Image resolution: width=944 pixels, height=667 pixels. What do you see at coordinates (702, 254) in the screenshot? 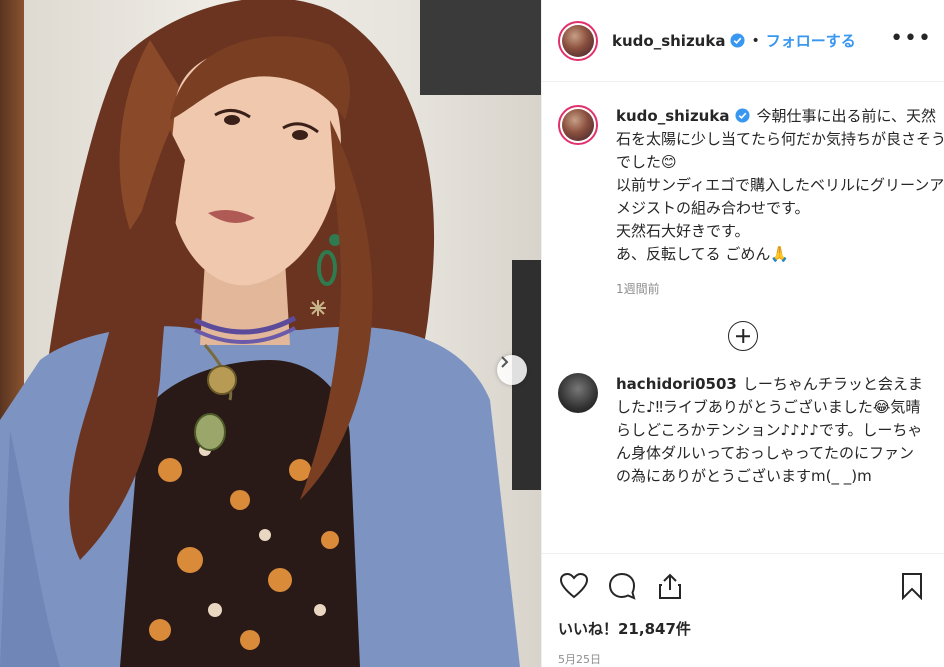
I see `caption-line: あ、反転してる ごめん🙏` at bounding box center [702, 254].